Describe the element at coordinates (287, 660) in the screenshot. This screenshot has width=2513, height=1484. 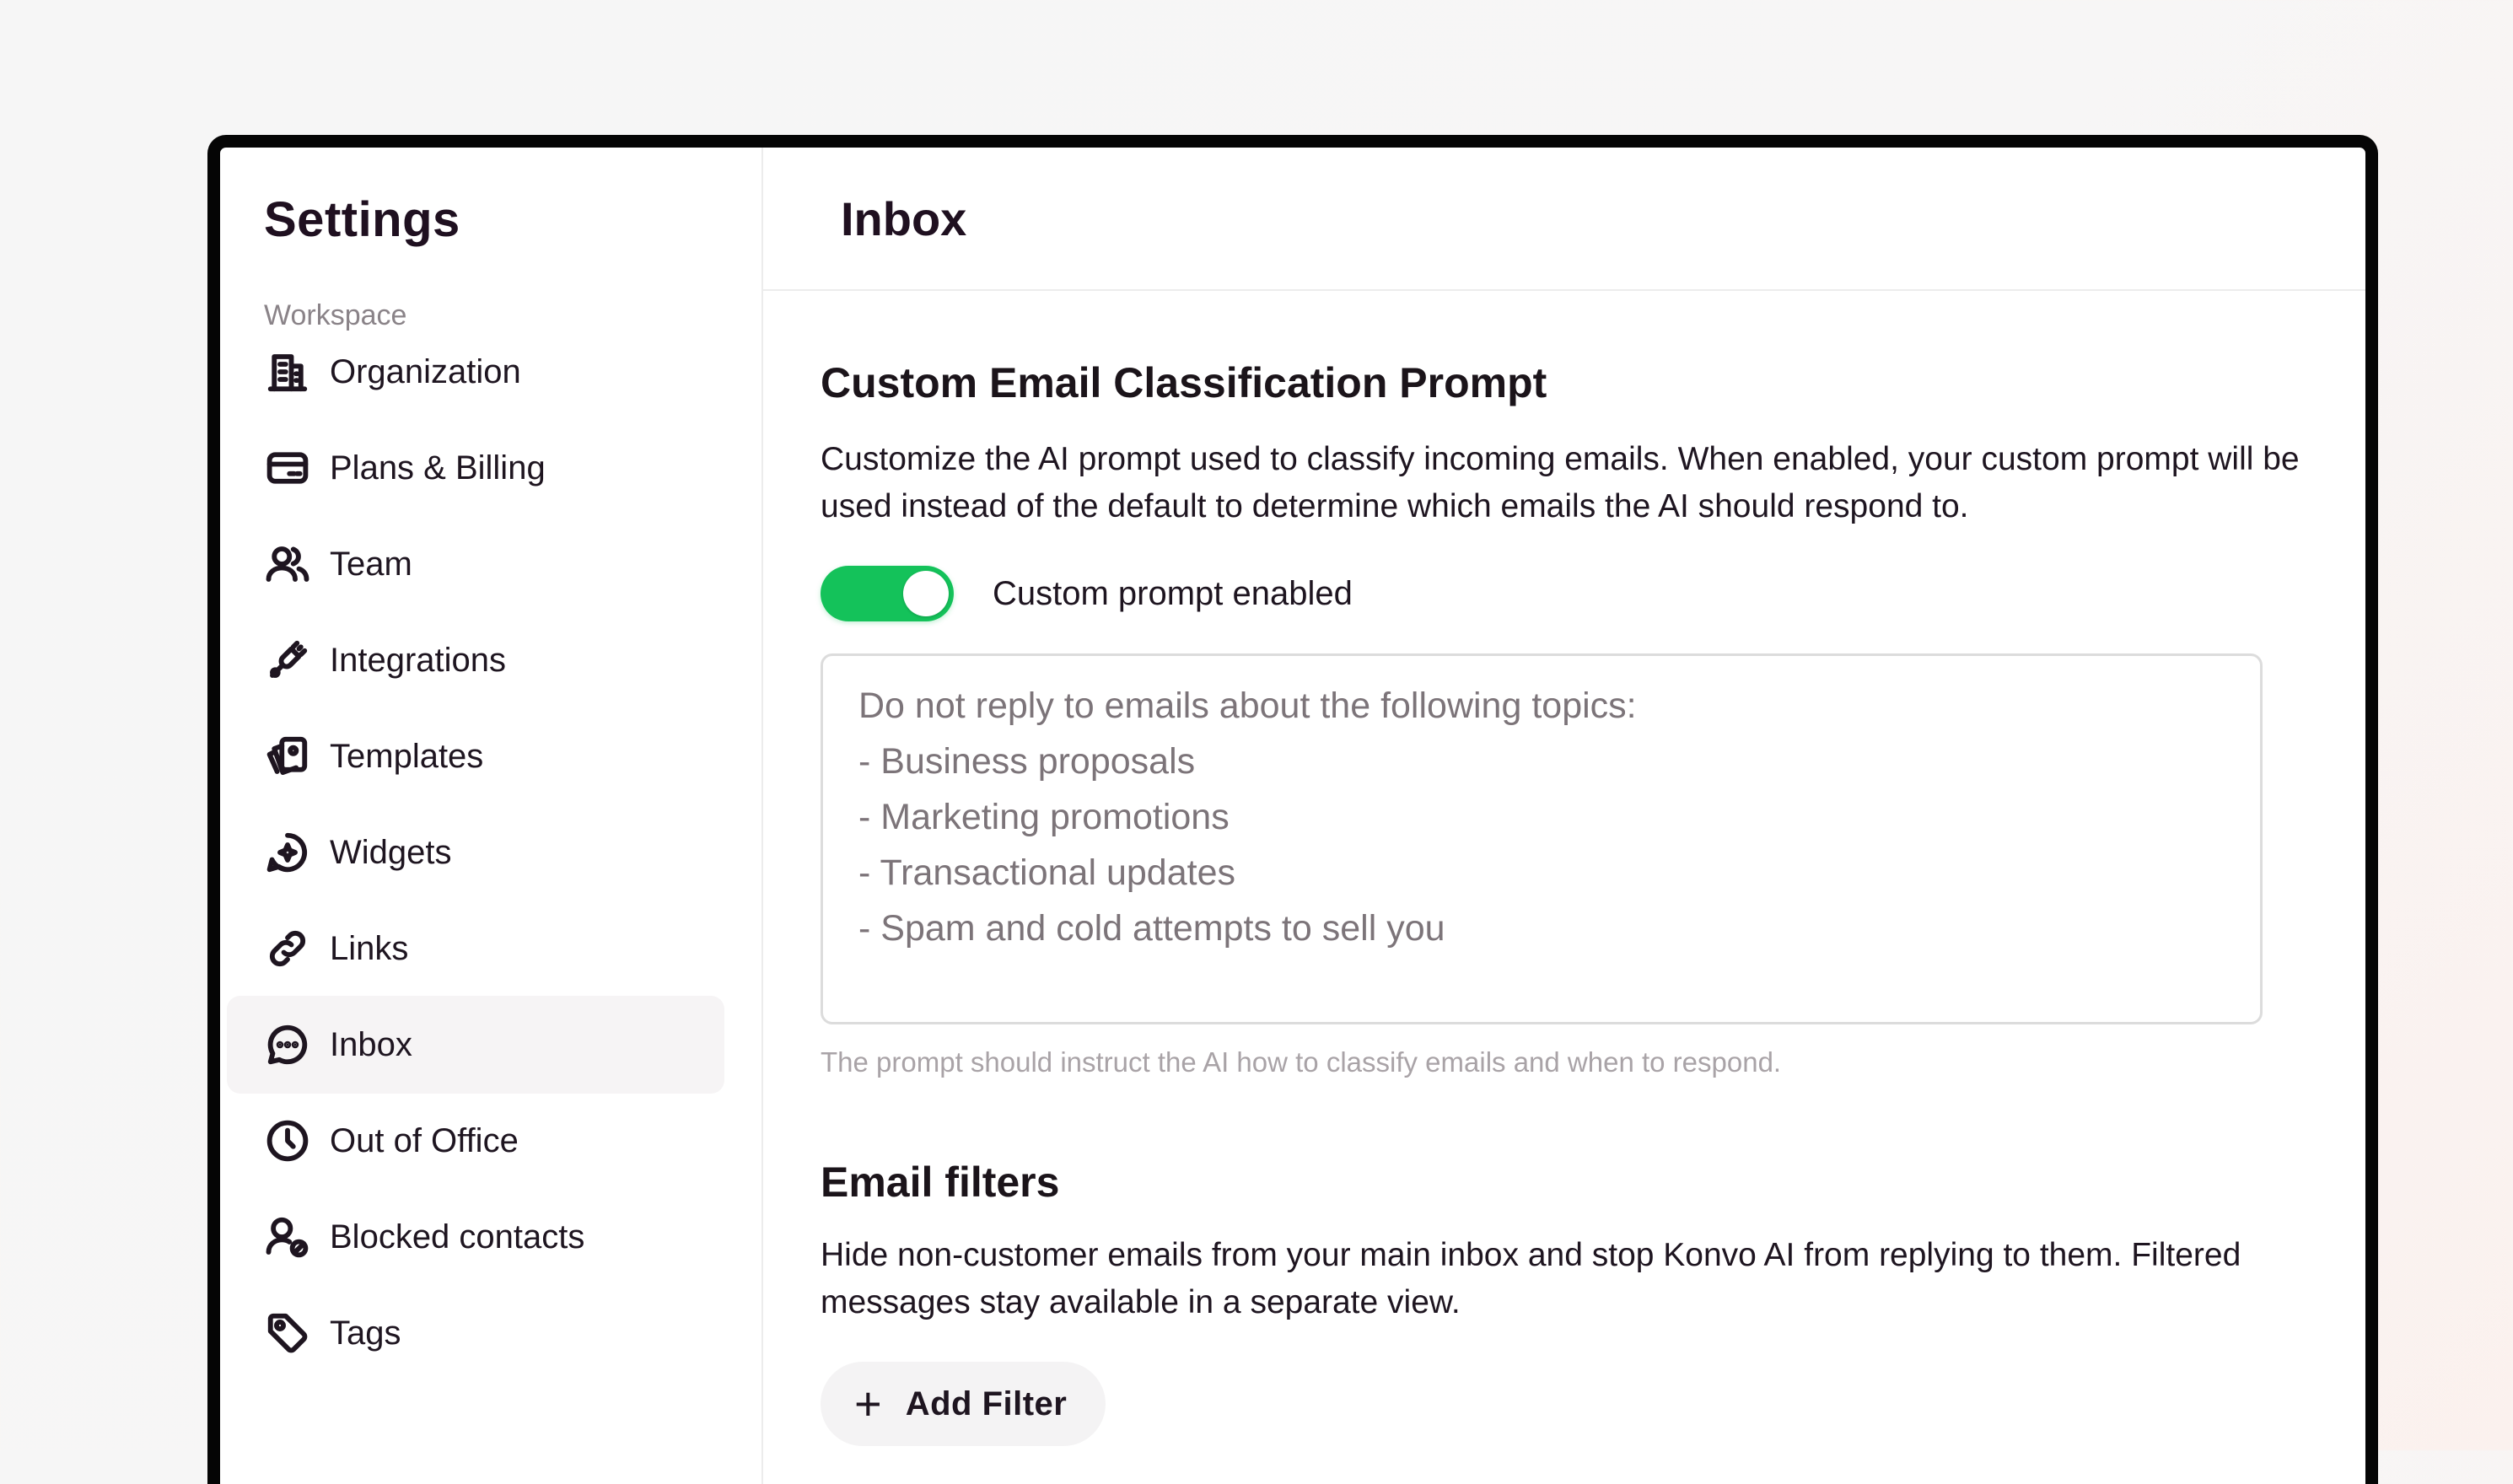
I see `plug-icon` at that location.